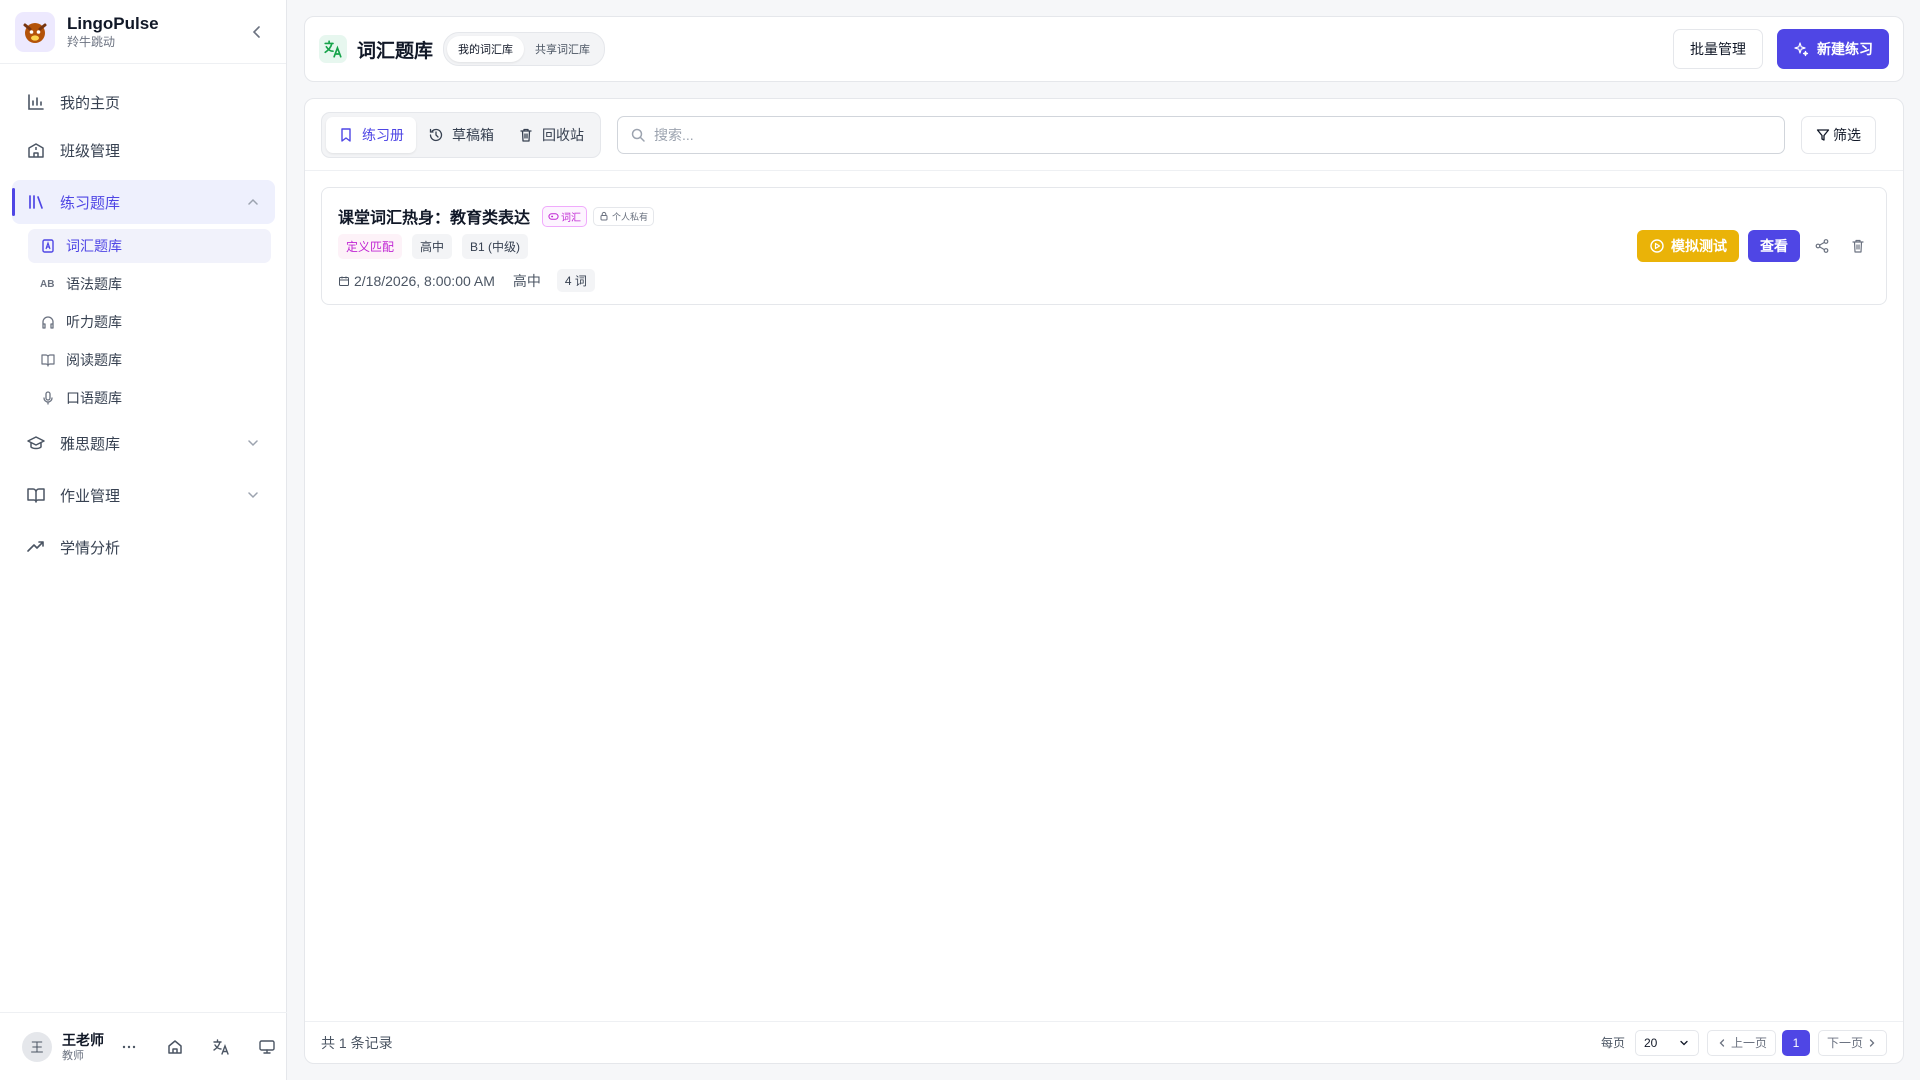 This screenshot has height=1080, width=1920. I want to click on delete-icon, so click(1858, 246).